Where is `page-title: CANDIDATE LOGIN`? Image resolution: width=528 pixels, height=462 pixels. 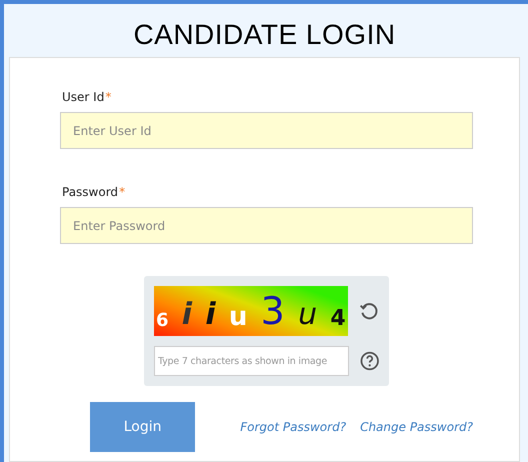
page-title: CANDIDATE LOGIN is located at coordinates (264, 35).